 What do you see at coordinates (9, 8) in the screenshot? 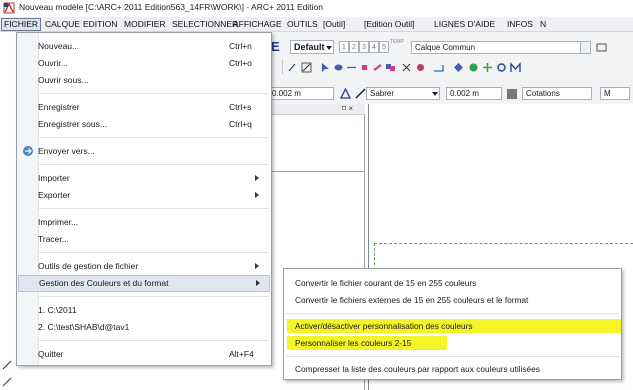
I see `arc-app-icon` at bounding box center [9, 8].